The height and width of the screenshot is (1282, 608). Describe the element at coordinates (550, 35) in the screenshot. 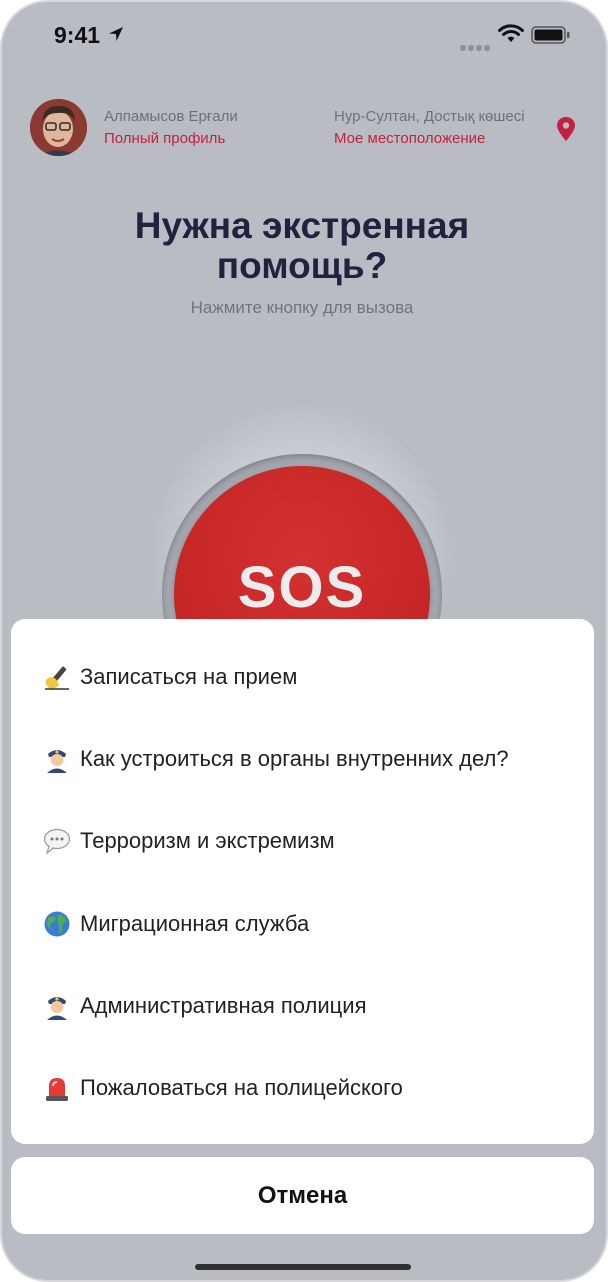

I see `battery-icon` at that location.